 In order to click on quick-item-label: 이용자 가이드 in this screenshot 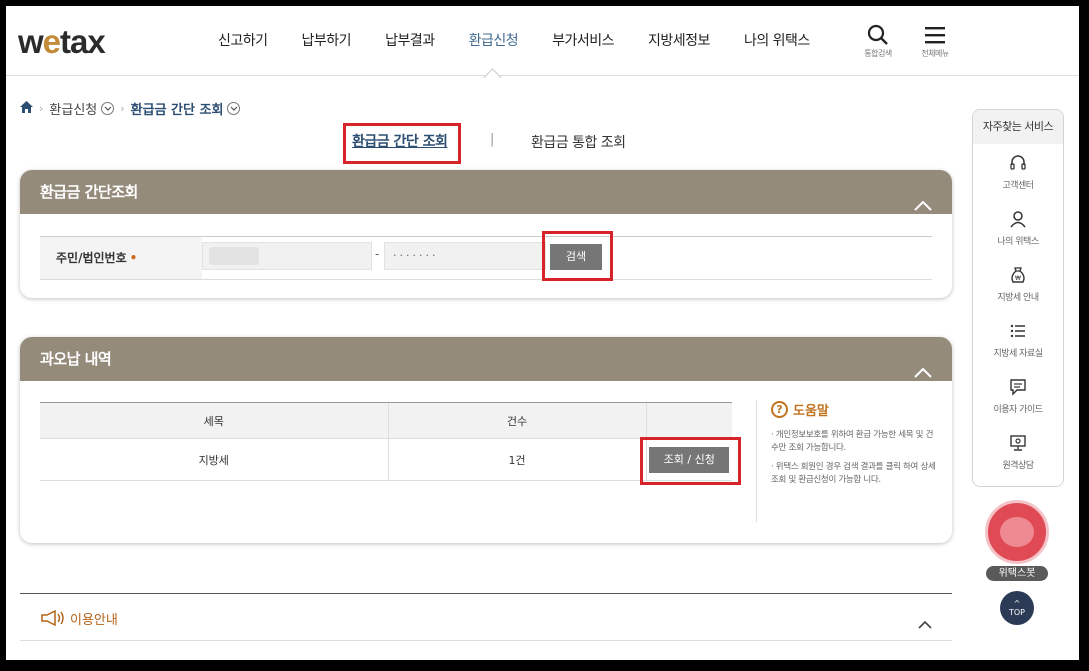, I will do `click(1018, 410)`.